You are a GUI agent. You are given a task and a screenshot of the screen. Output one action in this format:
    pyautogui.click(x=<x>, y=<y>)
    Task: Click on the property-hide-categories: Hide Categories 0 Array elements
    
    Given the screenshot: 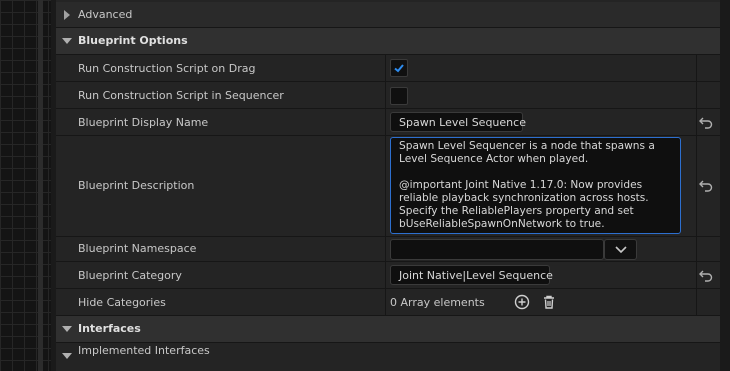 What is the action you would take?
    pyautogui.click(x=388, y=302)
    